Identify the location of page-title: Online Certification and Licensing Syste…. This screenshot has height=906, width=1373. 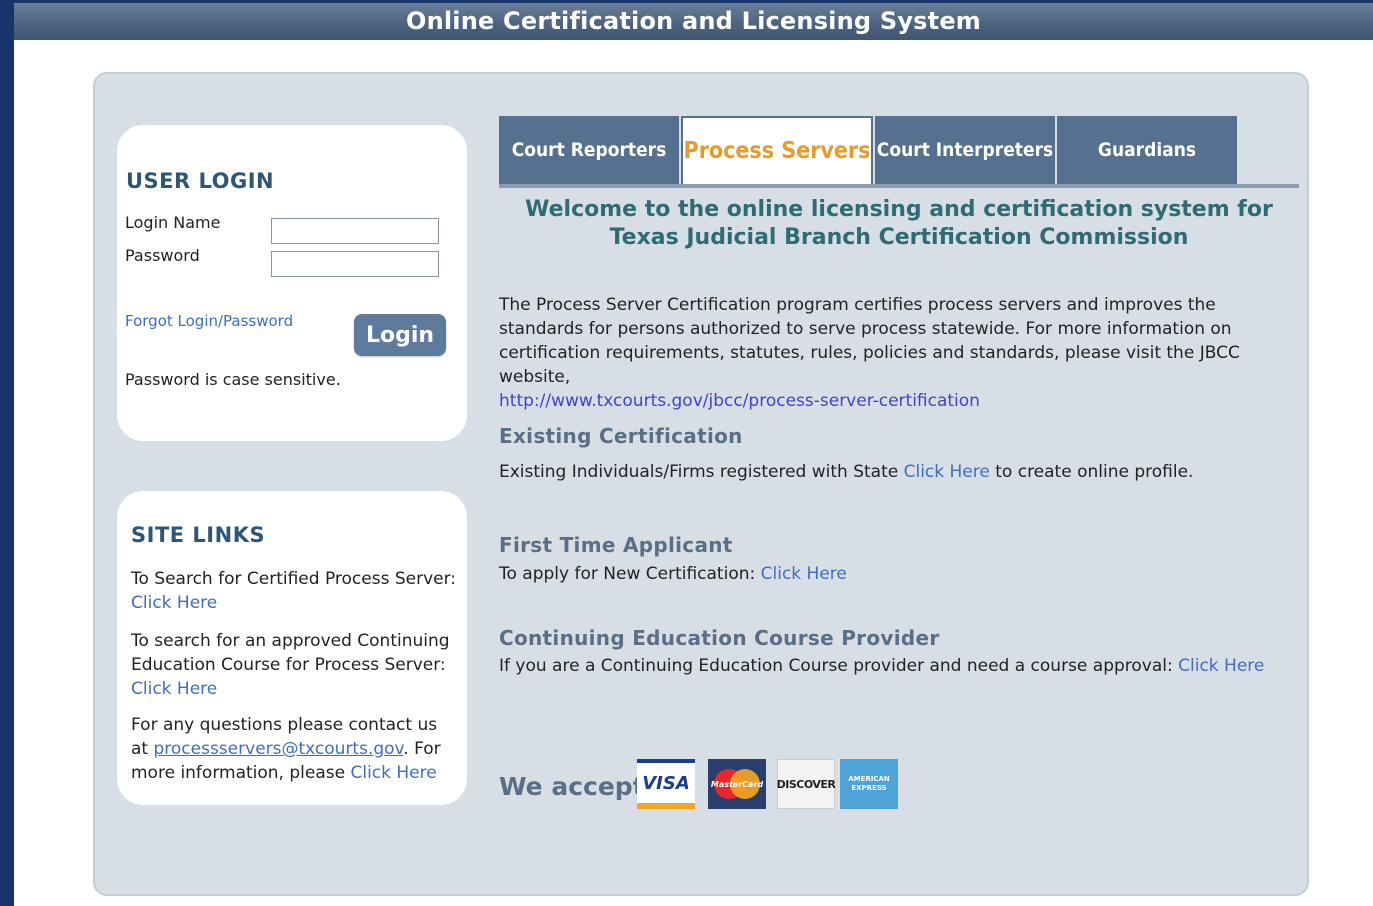
(693, 21).